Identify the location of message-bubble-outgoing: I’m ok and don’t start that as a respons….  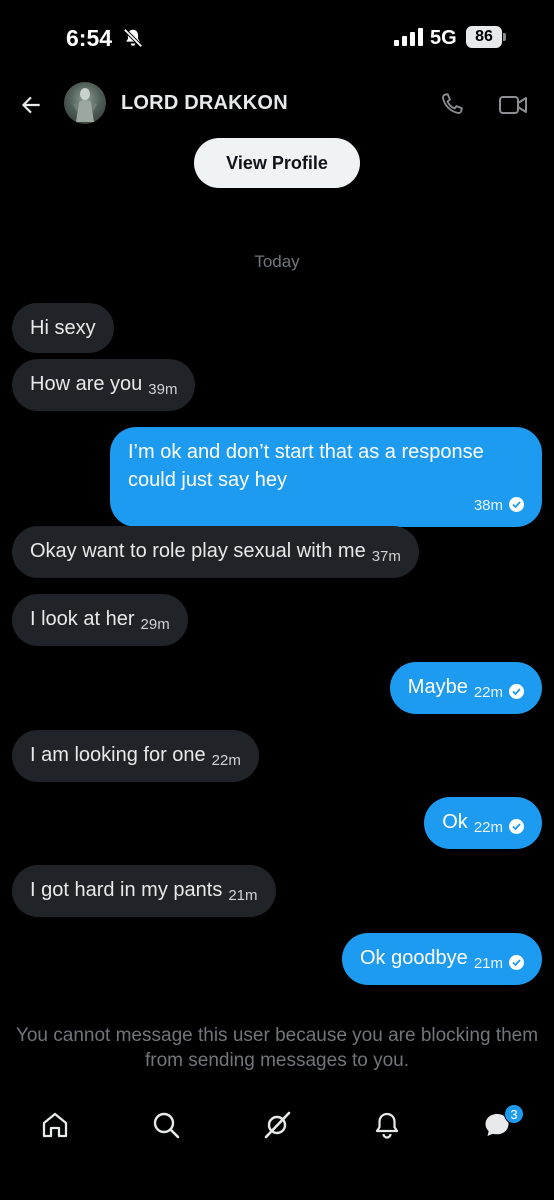
(326, 477).